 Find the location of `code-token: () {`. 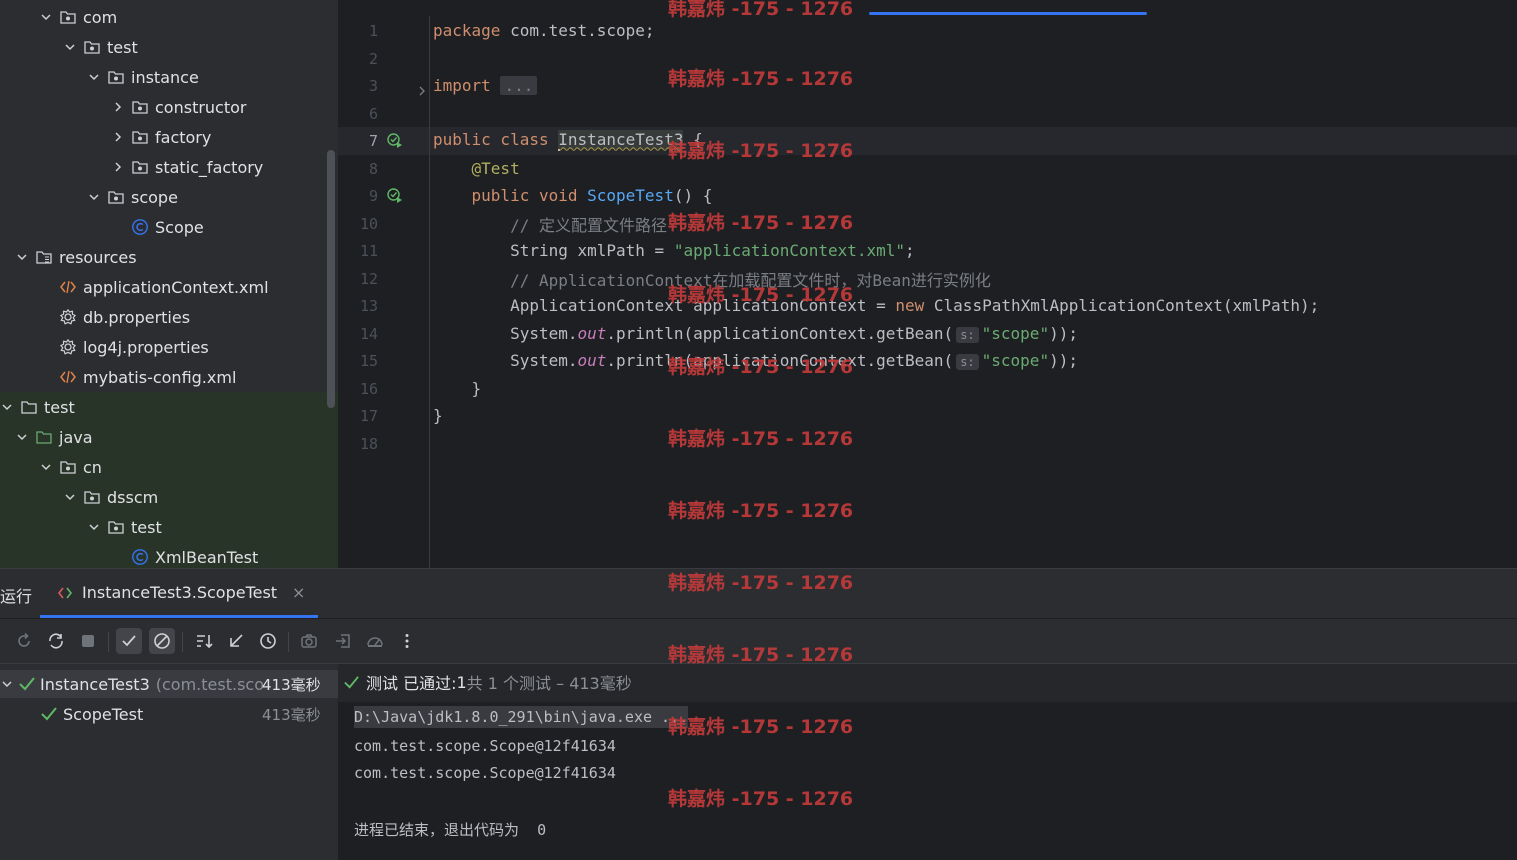

code-token: () { is located at coordinates (693, 195).